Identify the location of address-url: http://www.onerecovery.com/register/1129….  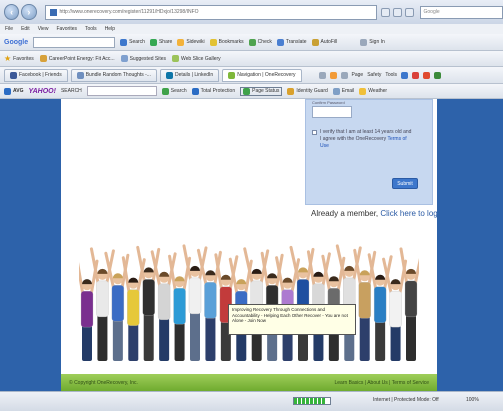
(129, 12).